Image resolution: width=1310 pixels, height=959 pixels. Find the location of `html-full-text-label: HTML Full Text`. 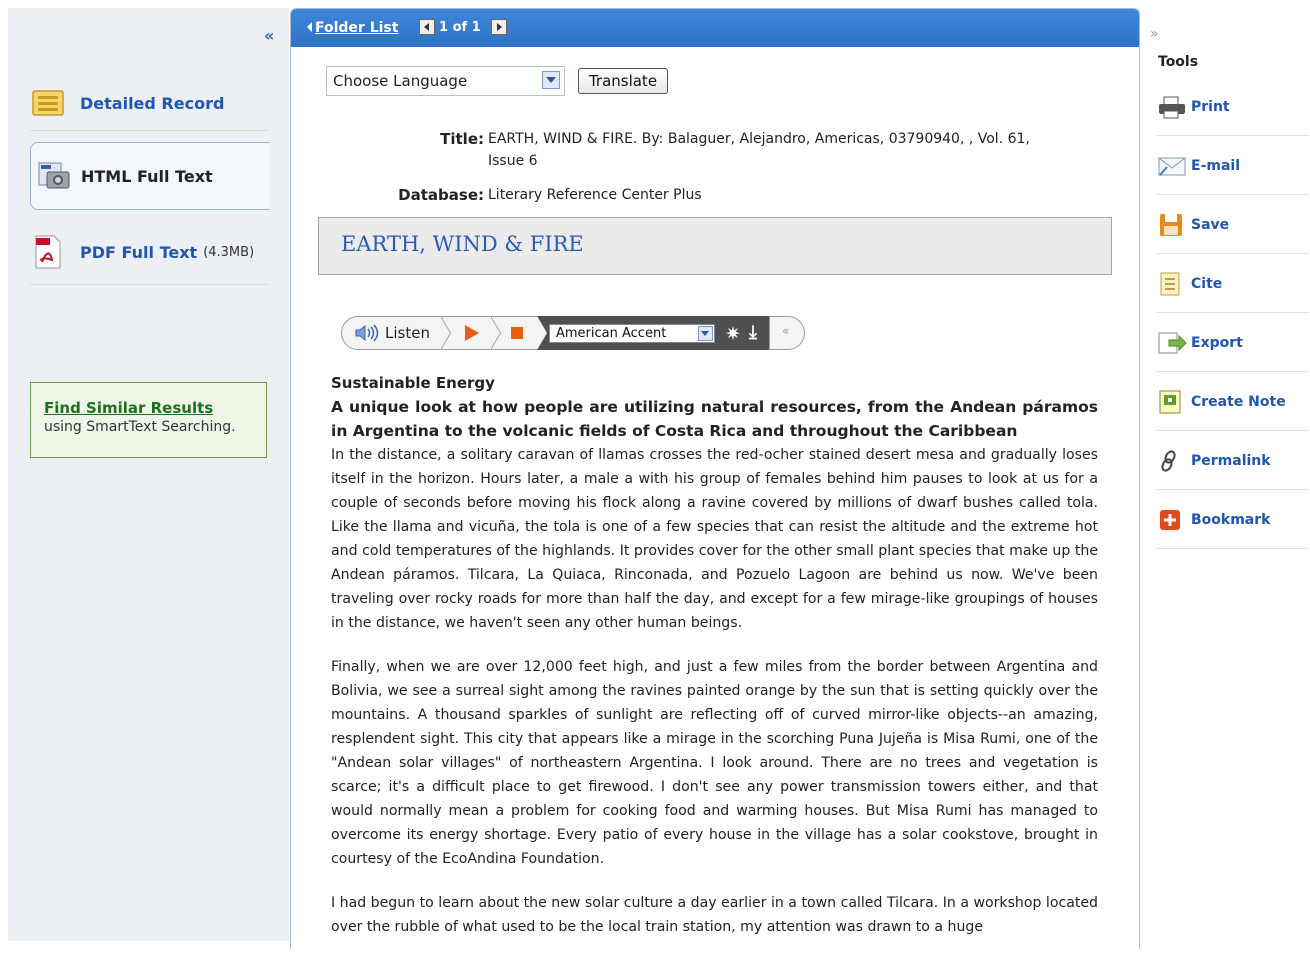

html-full-text-label: HTML Full Text is located at coordinates (147, 176).